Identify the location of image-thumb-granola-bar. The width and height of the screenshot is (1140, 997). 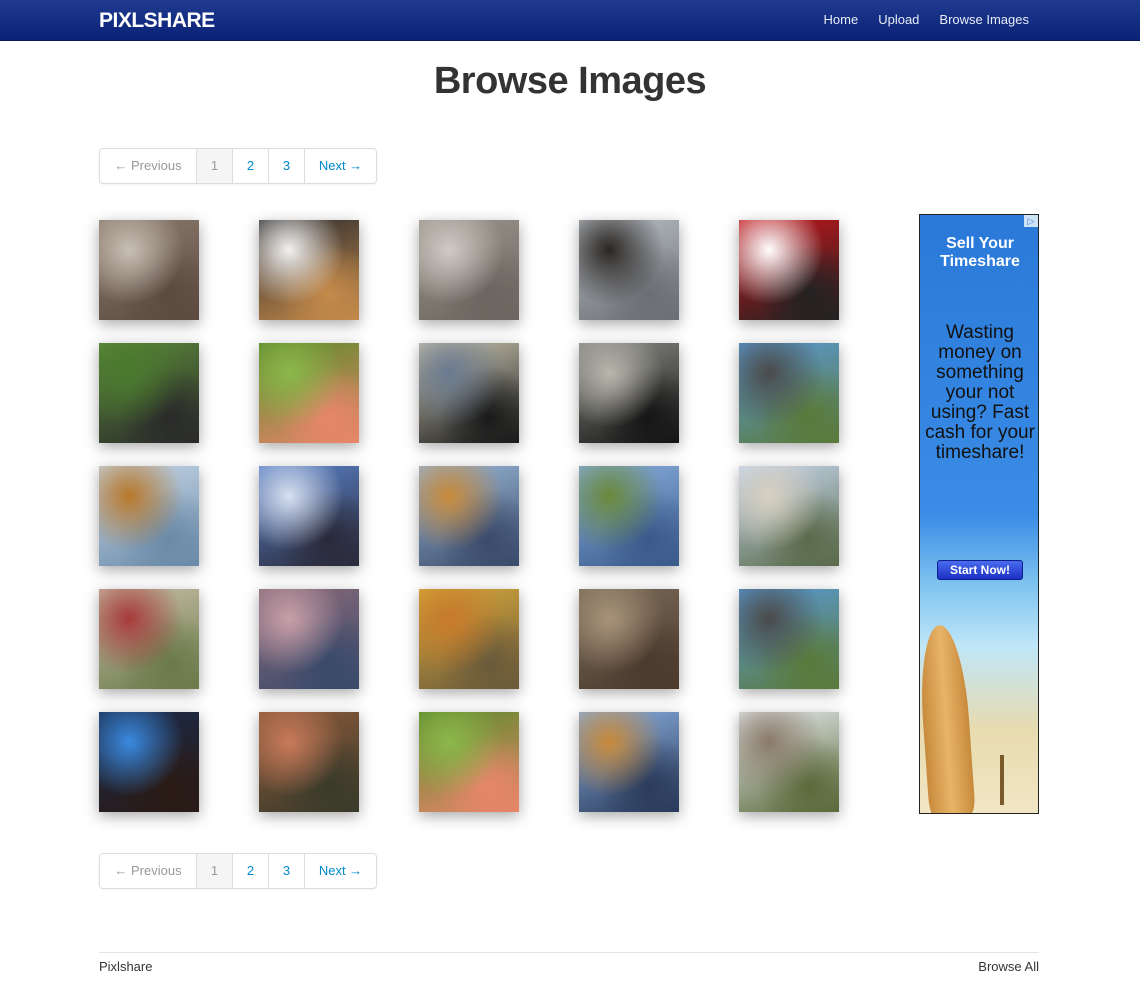
(309, 270).